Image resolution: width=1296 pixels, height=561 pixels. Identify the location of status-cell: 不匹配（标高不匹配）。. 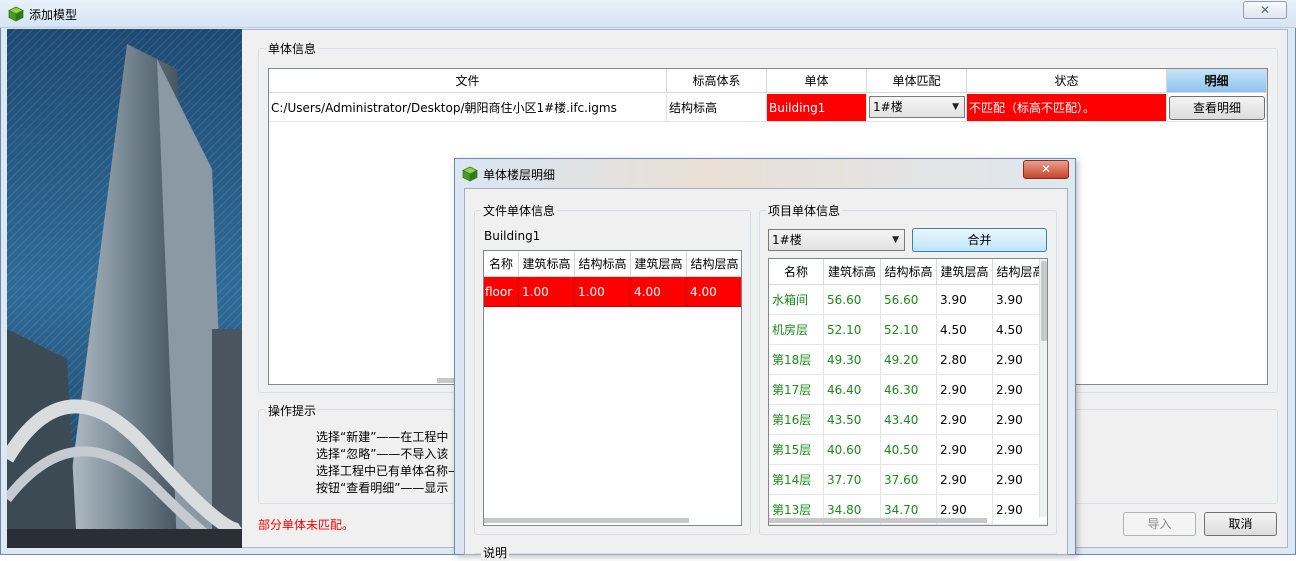
(1067, 108).